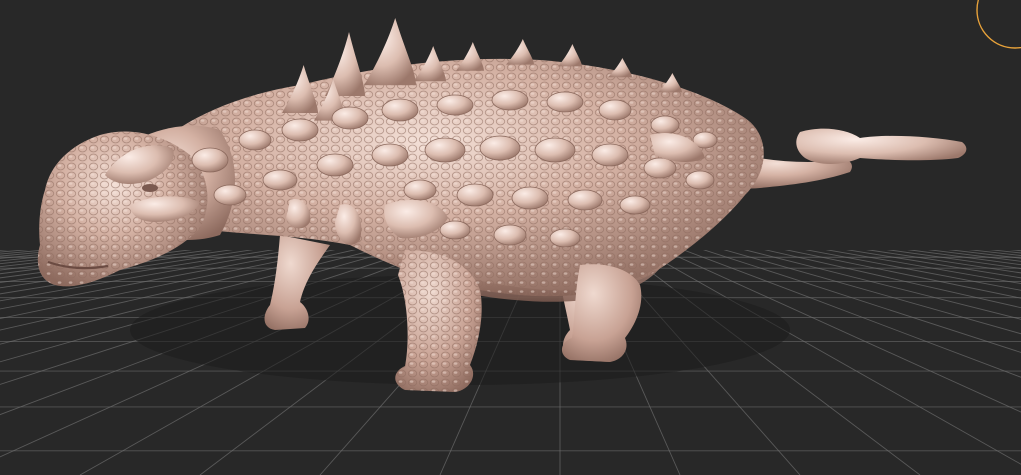  I want to click on eye, so click(150, 188).